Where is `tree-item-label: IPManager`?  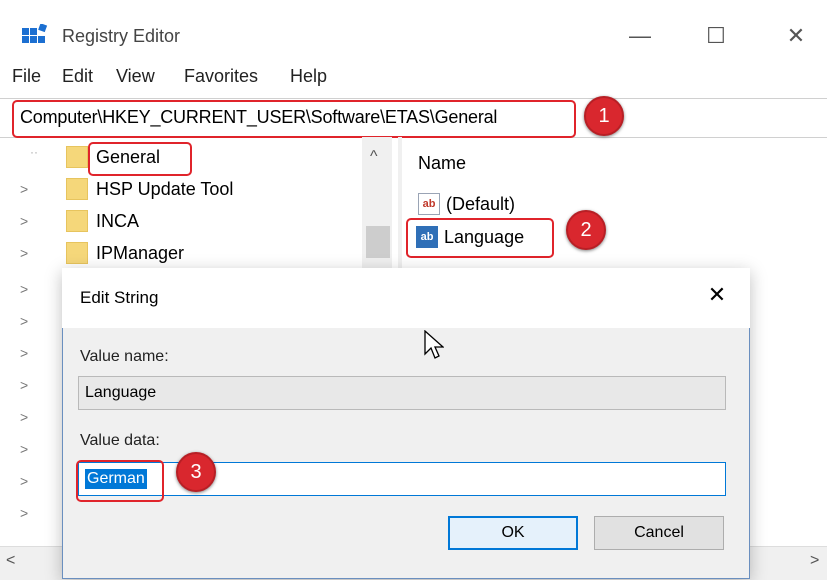 tree-item-label: IPManager is located at coordinates (140, 253).